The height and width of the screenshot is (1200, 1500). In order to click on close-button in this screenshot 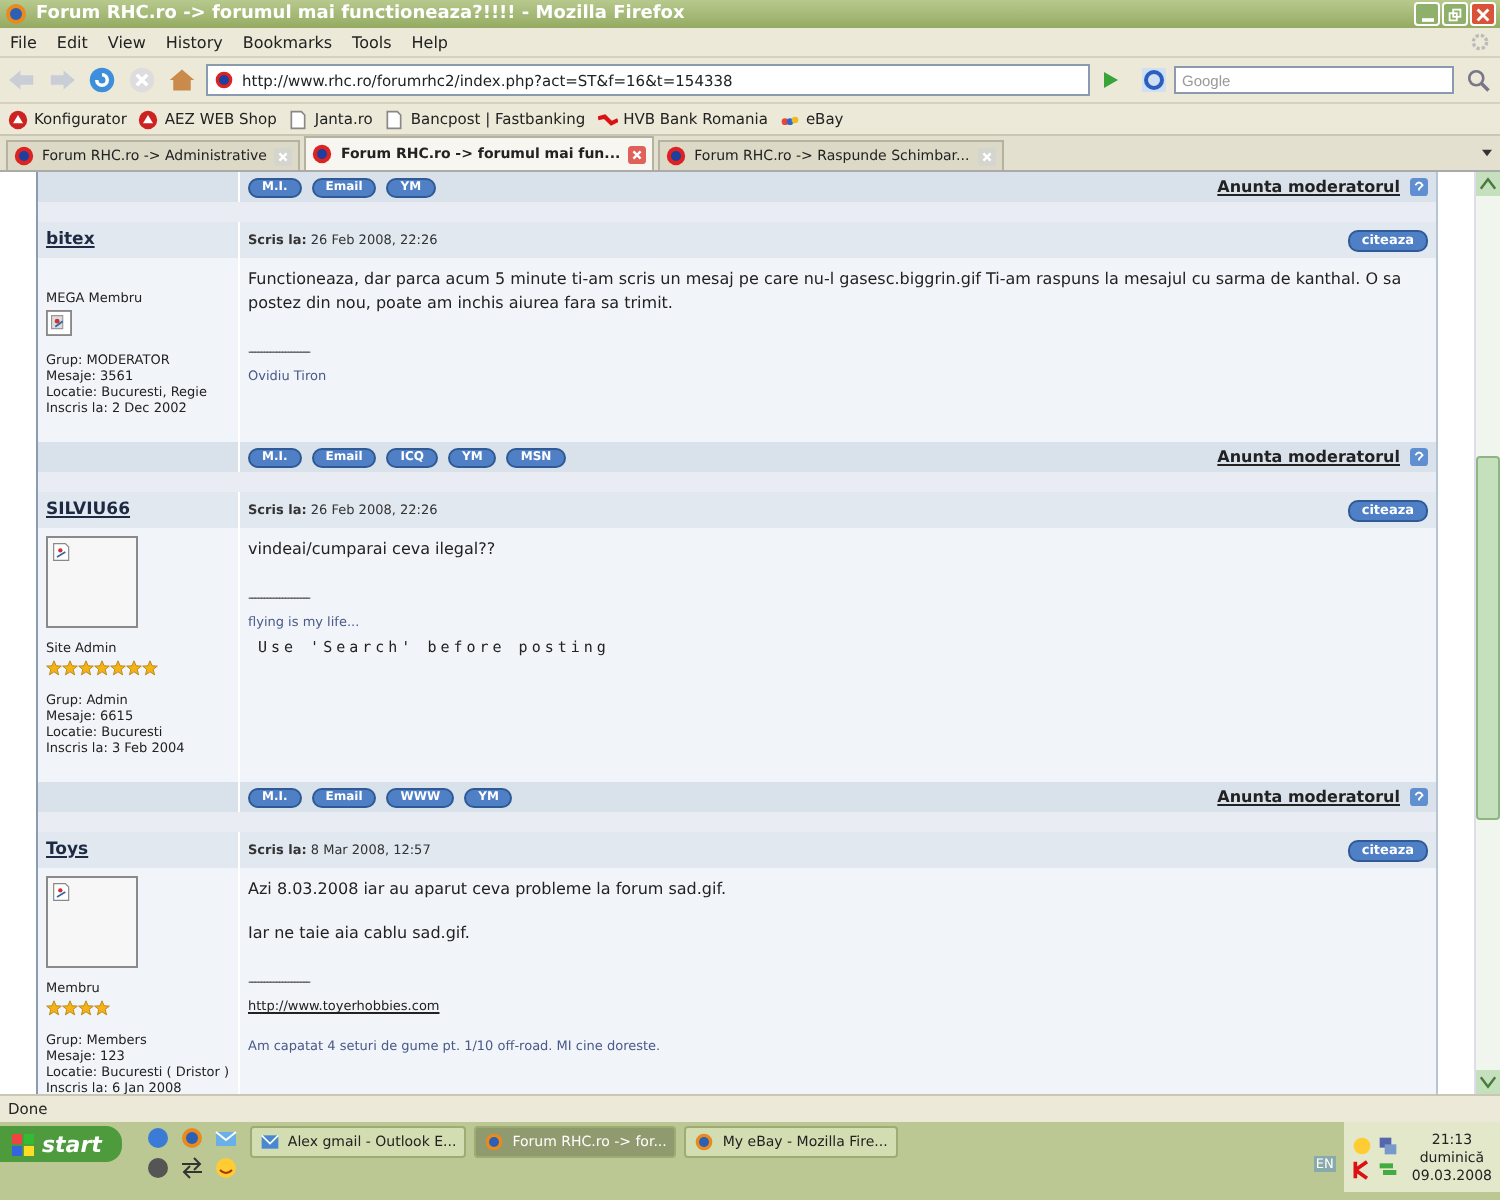, I will do `click(1483, 14)`.